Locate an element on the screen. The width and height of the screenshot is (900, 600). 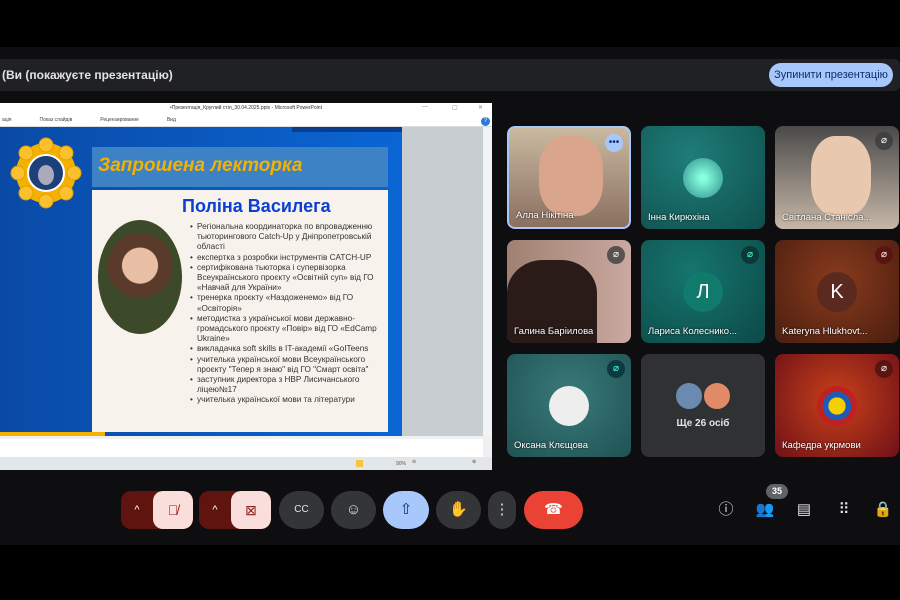
status-bar: 90% ⊖ ⊕ is located at coordinates (246, 463).